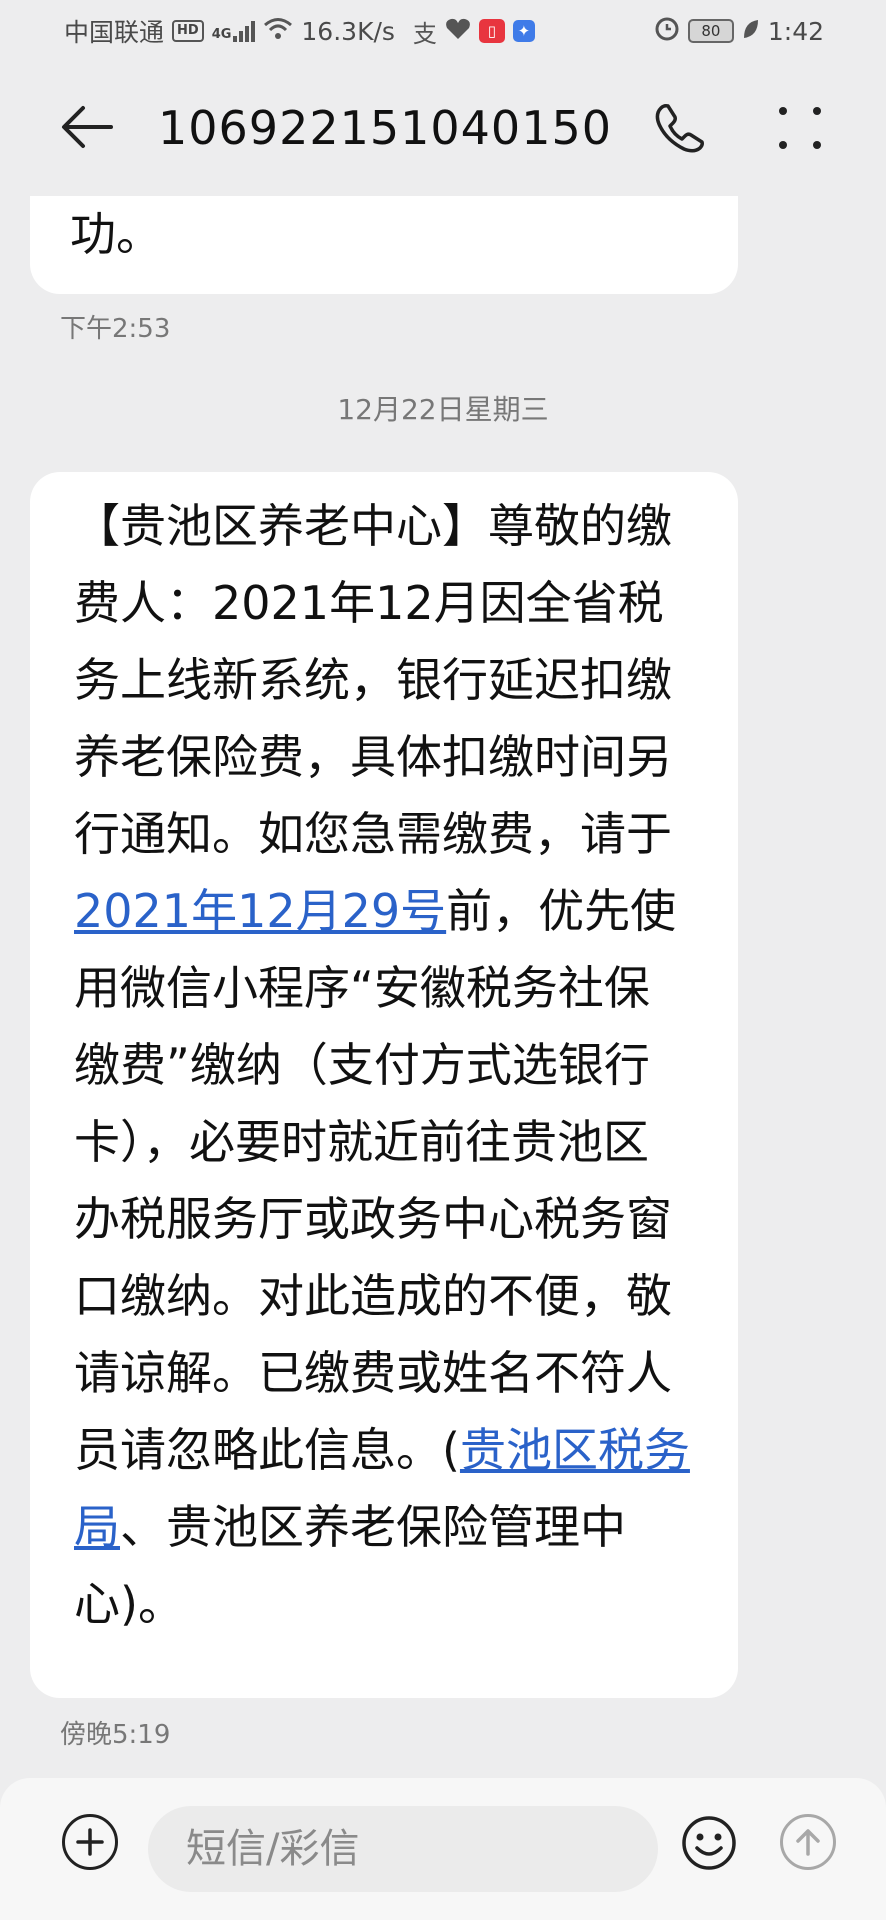  What do you see at coordinates (234, 31) in the screenshot?
I see `signal-icon: 4G` at bounding box center [234, 31].